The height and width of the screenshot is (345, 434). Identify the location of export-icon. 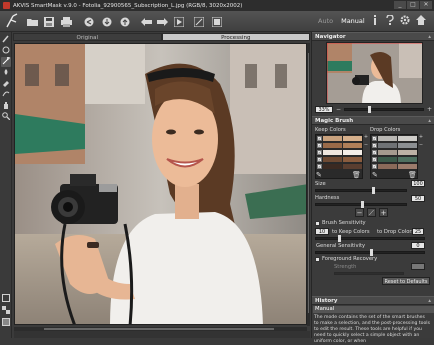
(124, 21).